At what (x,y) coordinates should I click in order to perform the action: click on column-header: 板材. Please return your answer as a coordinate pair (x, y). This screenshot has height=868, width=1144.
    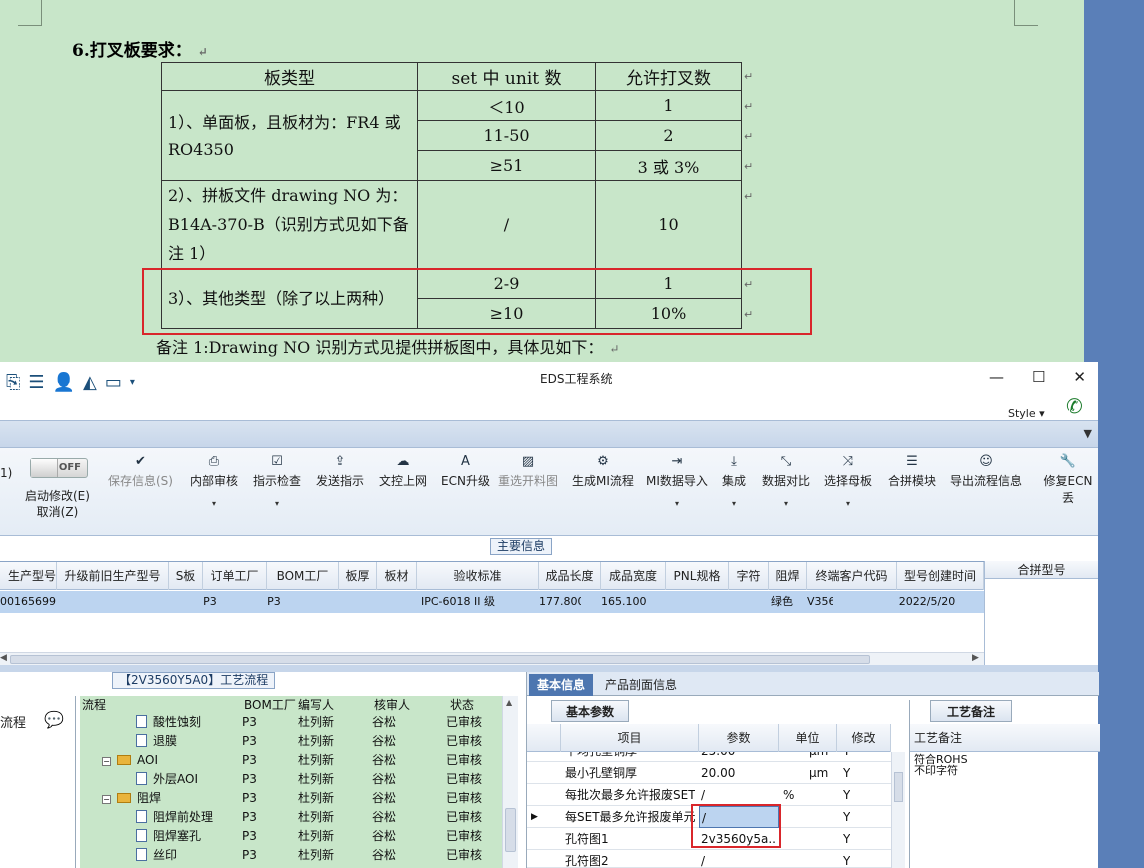
    Looking at the image, I should click on (397, 576).